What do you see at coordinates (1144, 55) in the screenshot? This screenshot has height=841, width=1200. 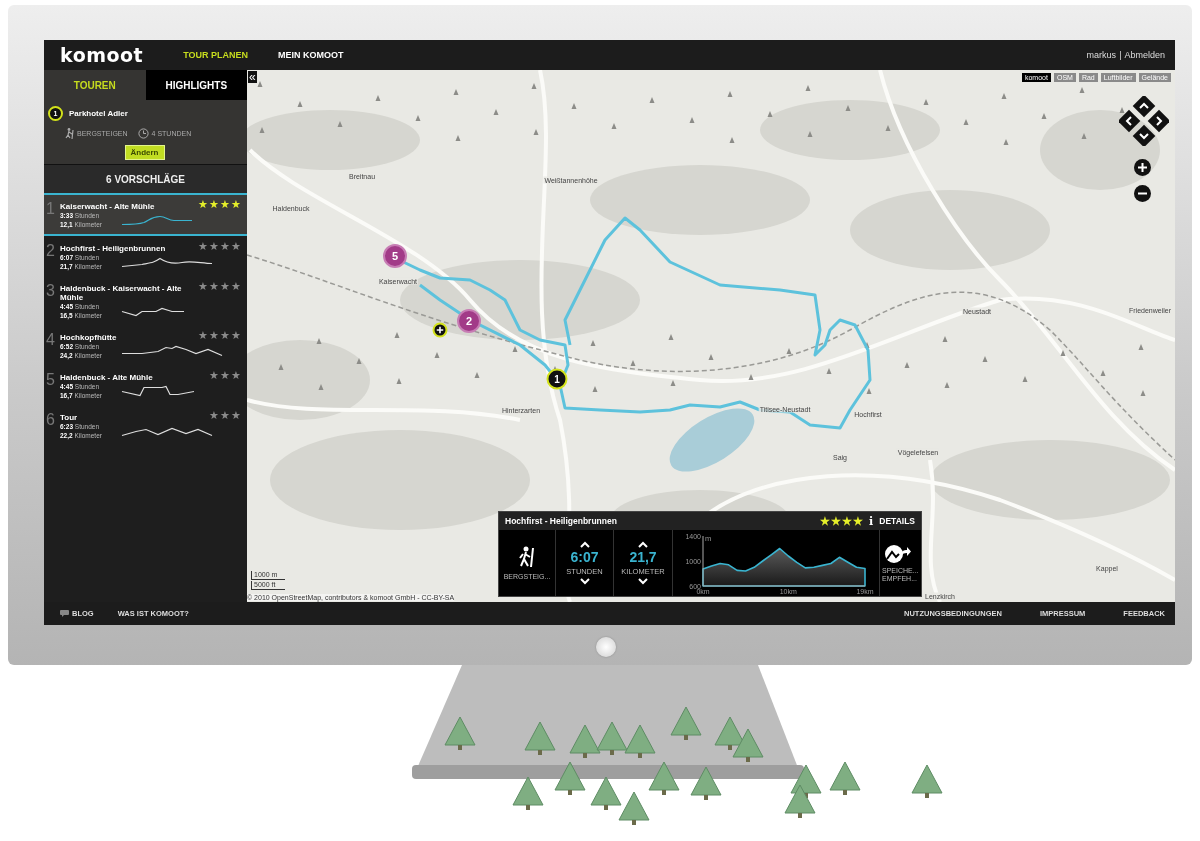 I see `logout-link: Abmelden` at bounding box center [1144, 55].